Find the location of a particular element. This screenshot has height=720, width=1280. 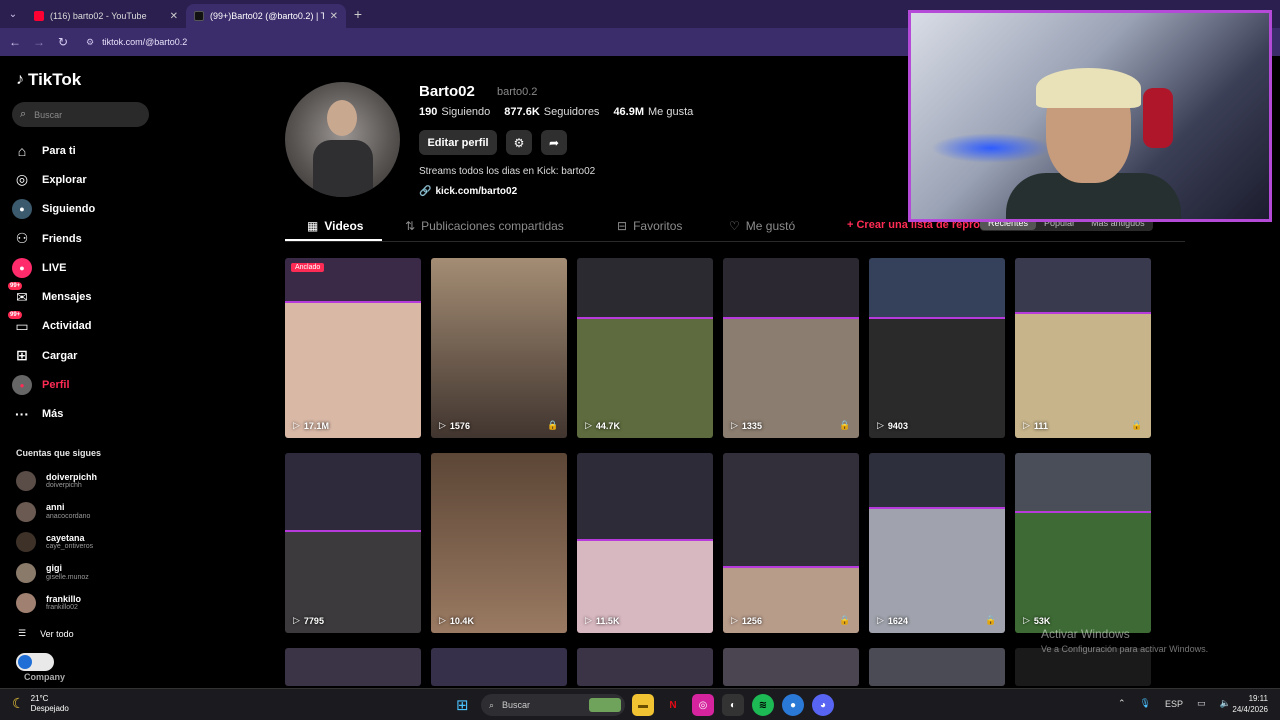

moon-icon: ☾ is located at coordinates (18, 703).